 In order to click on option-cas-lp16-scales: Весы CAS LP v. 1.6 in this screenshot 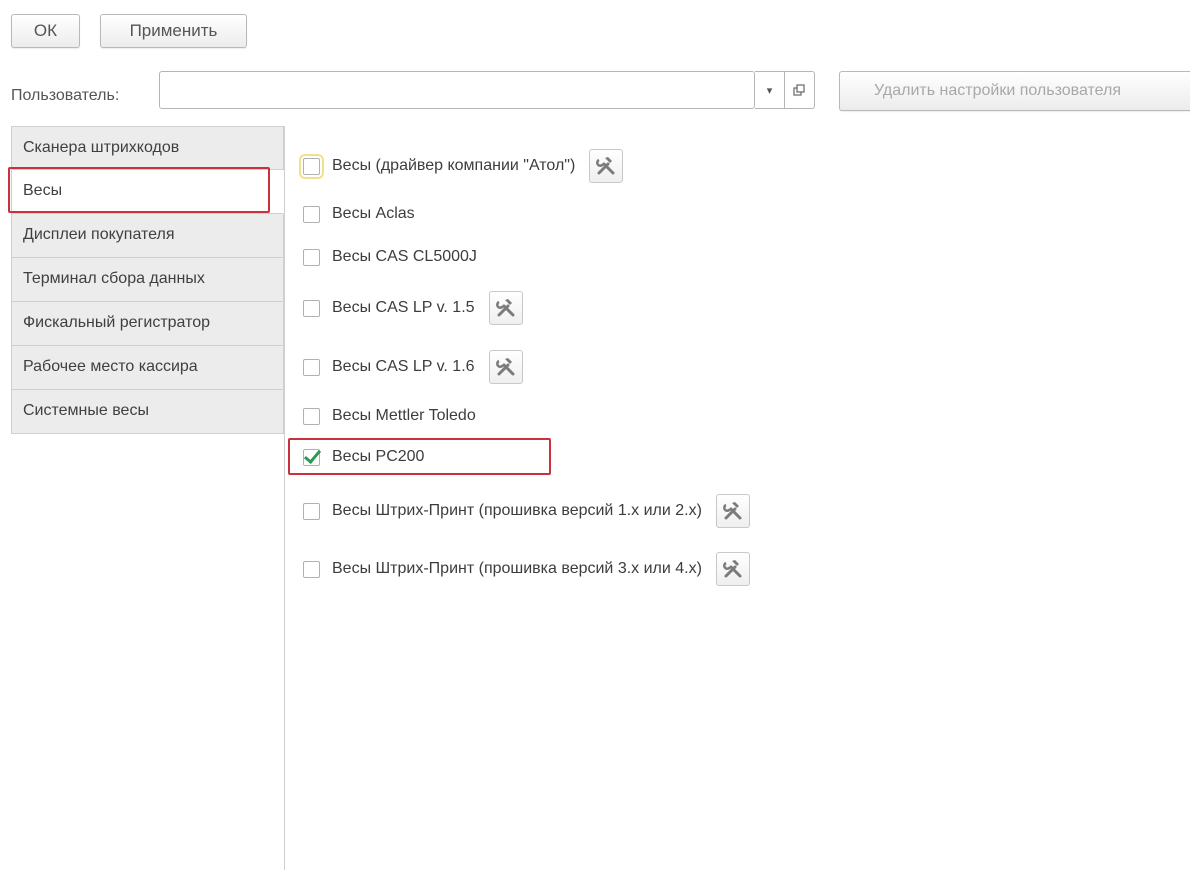, I will do `click(413, 367)`.